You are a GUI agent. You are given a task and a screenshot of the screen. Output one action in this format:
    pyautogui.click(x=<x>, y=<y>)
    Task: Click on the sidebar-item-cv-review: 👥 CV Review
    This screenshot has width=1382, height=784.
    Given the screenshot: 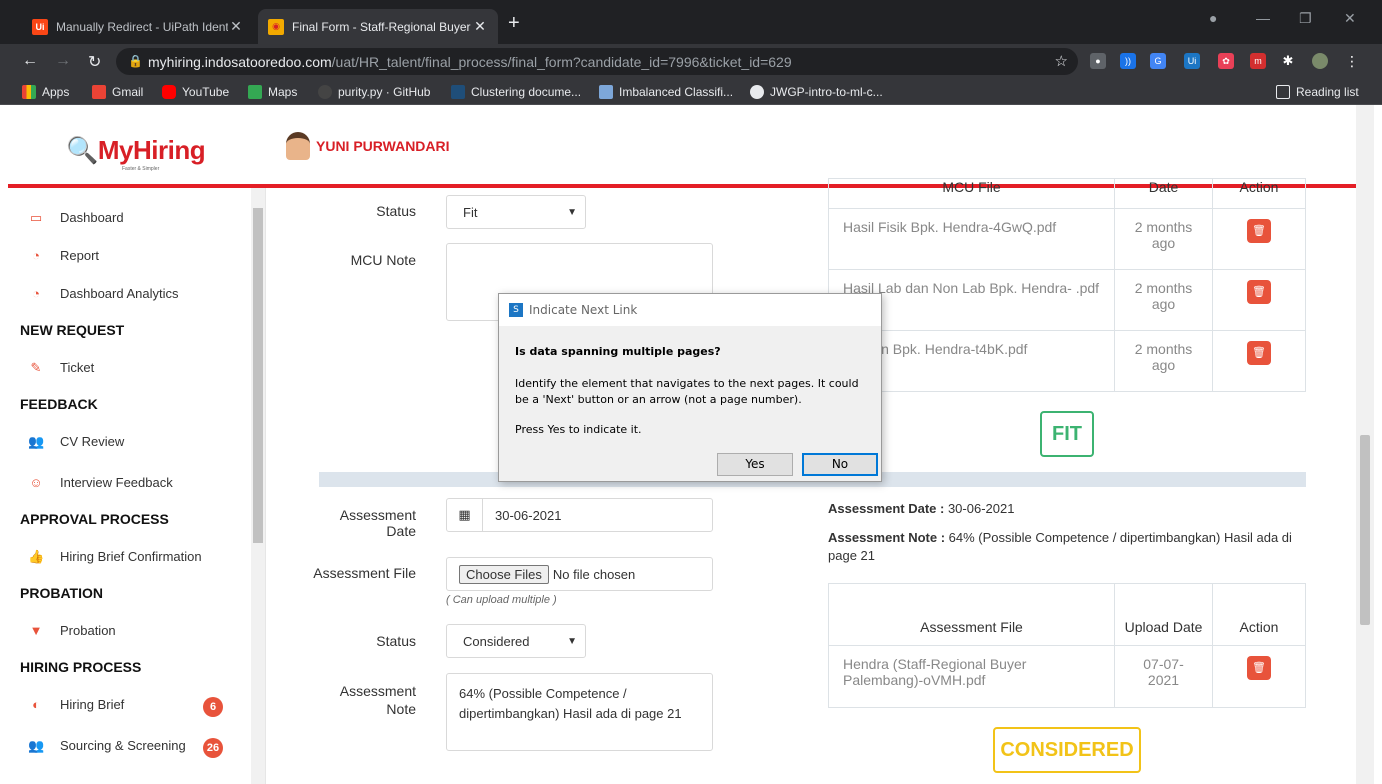 What is the action you would take?
    pyautogui.click(x=76, y=441)
    